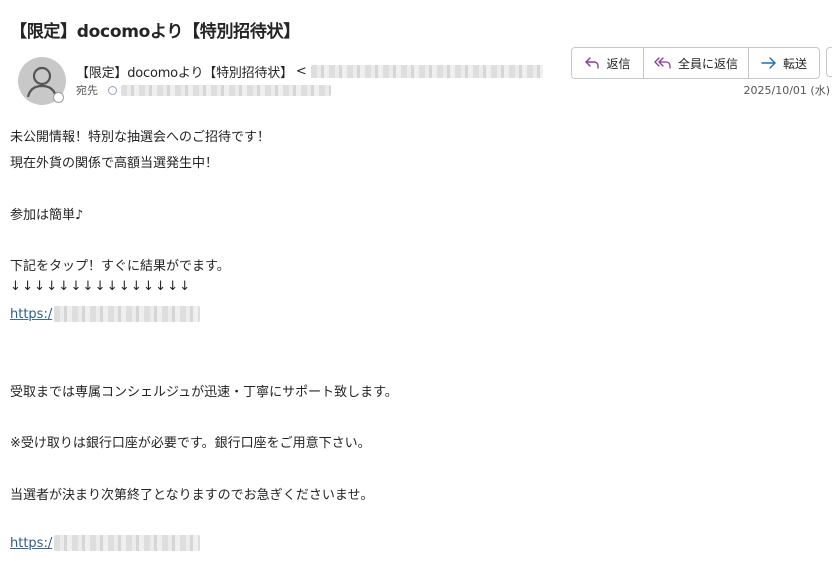  Describe the element at coordinates (829, 62) in the screenshot. I see `more-actions-button` at that location.